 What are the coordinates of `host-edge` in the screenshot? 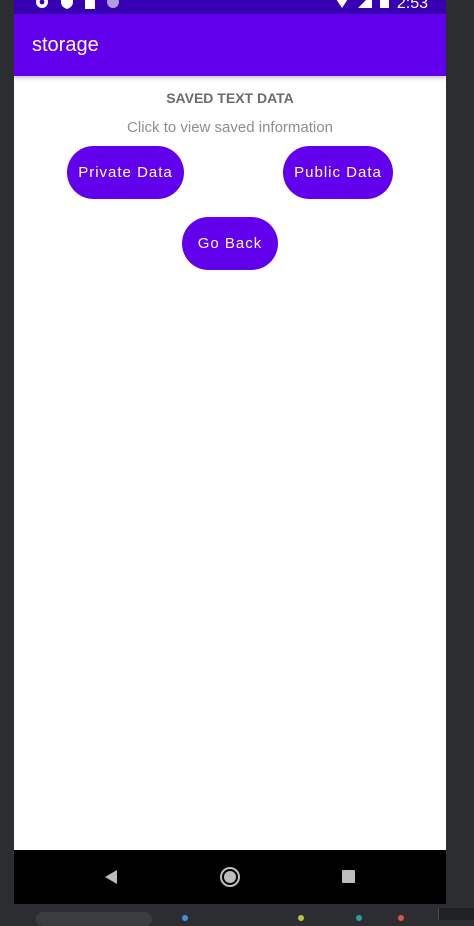 It's located at (456, 914).